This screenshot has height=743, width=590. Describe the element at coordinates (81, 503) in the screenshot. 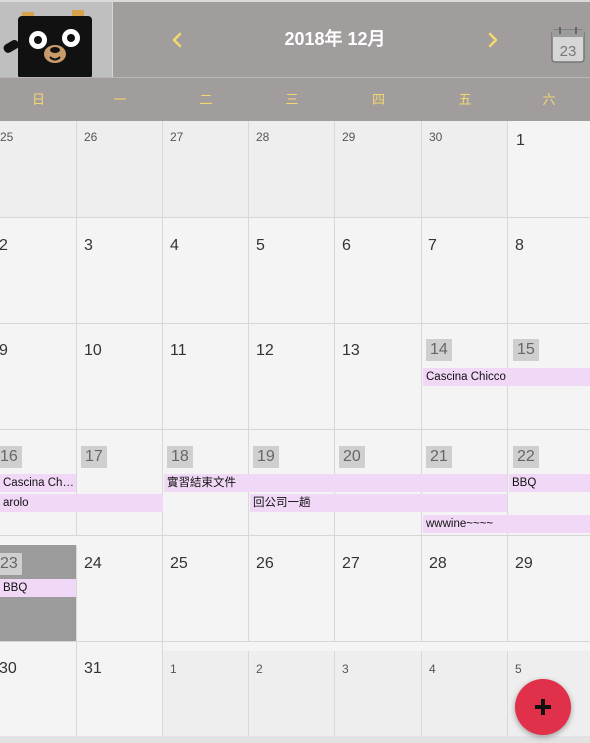

I see `event-bar: arolo` at that location.